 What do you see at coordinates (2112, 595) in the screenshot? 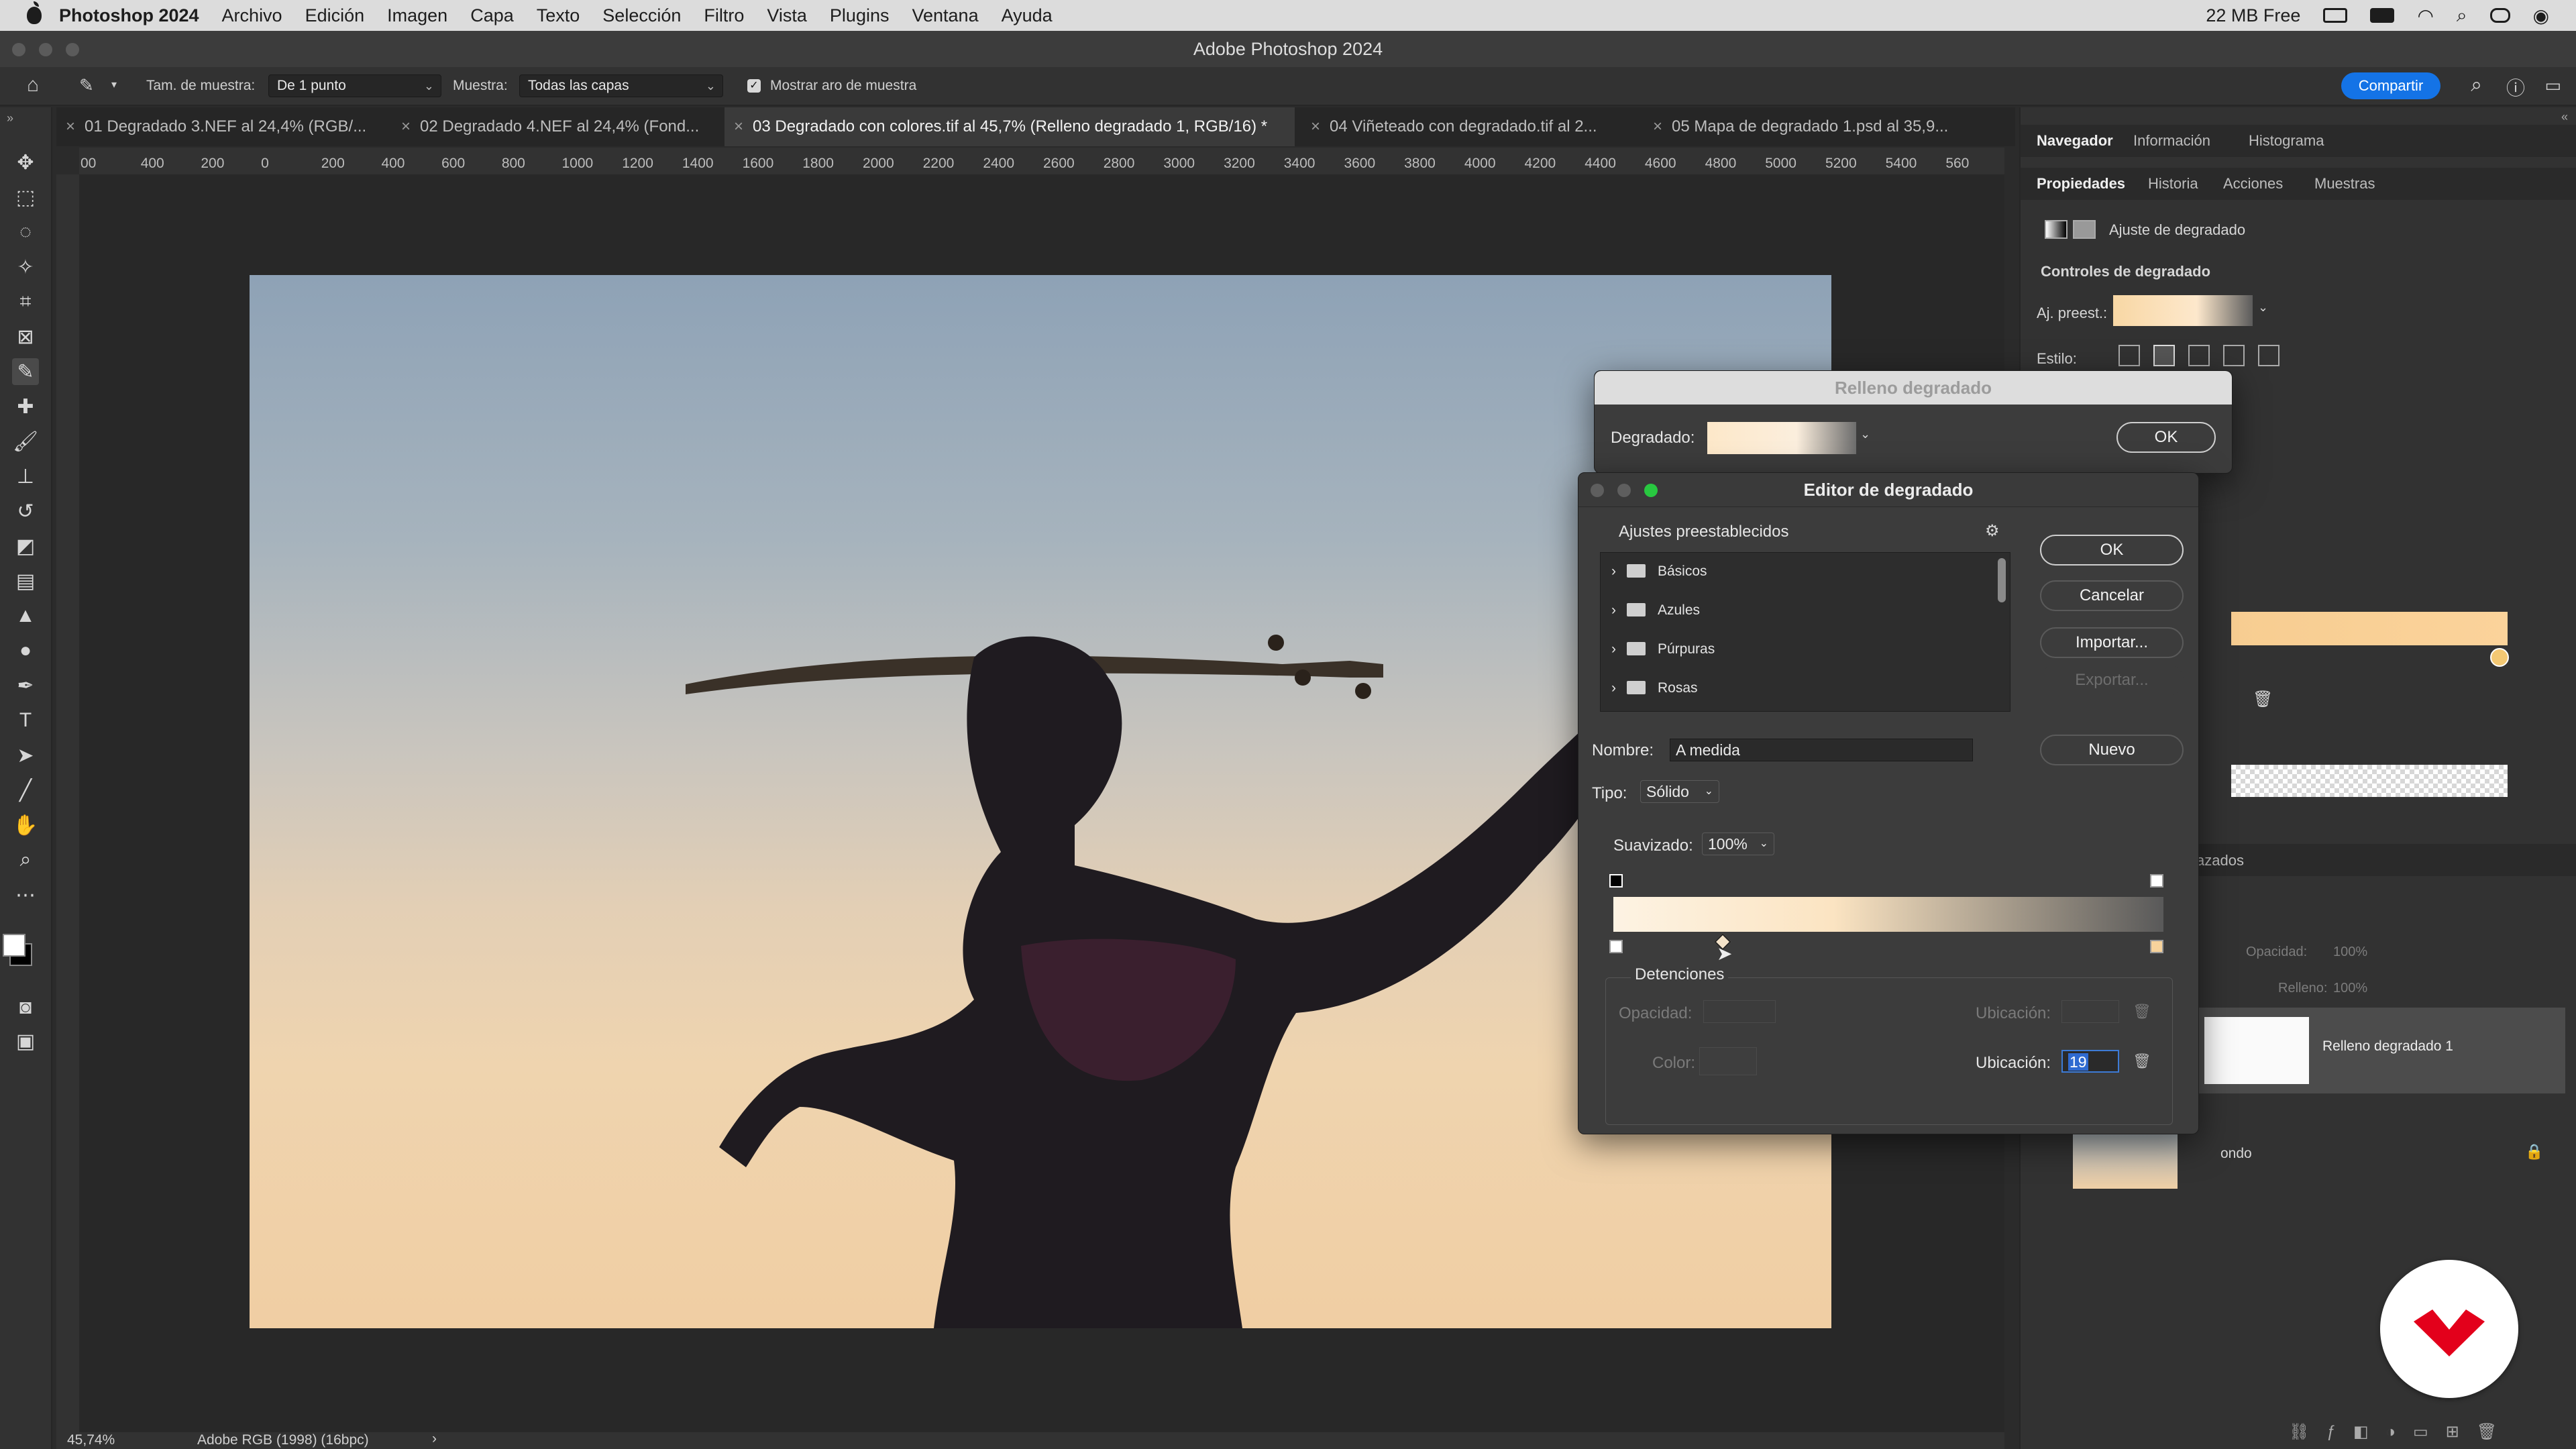
I see `cancel-button: Cancelar` at bounding box center [2112, 595].